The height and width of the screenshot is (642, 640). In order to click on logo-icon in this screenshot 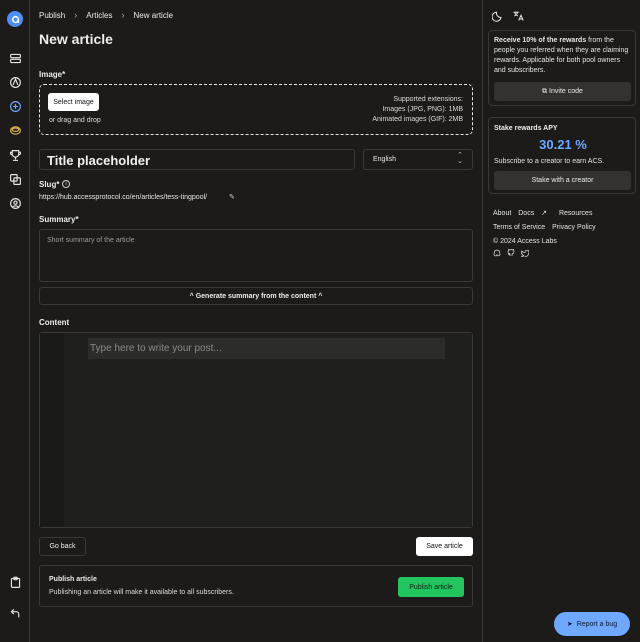, I will do `click(15, 19)`.